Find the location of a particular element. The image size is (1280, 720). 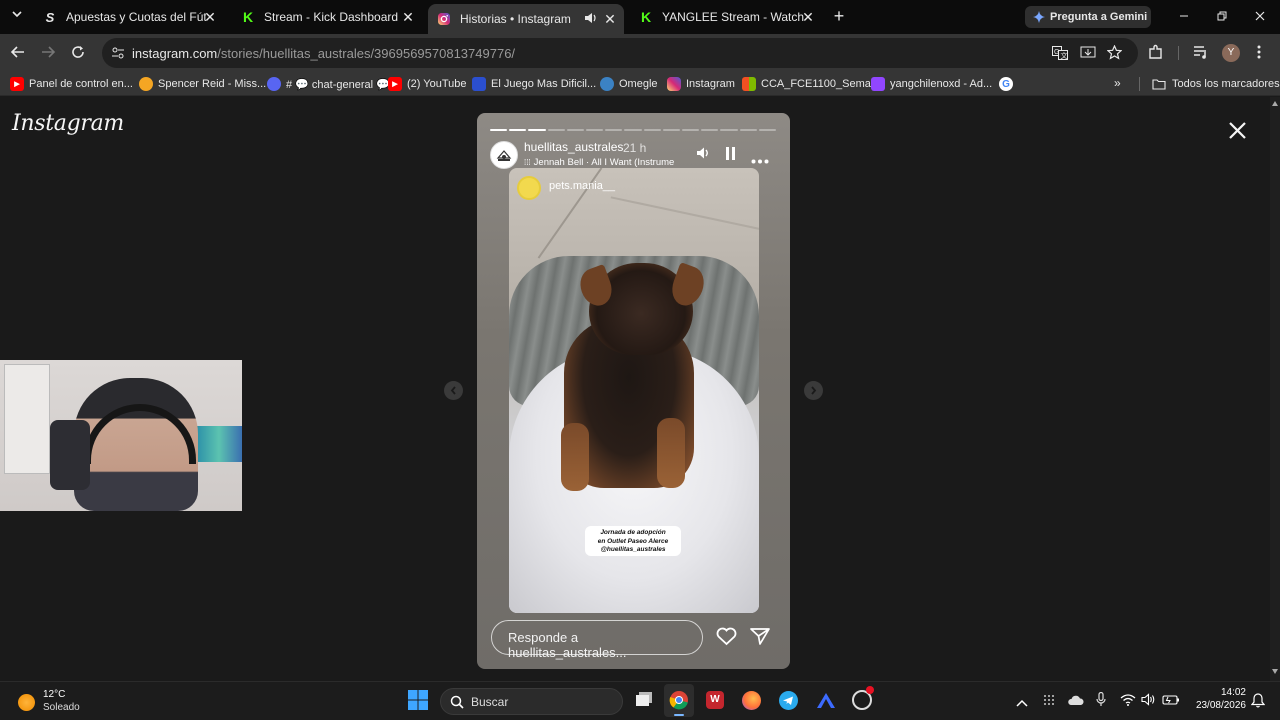

firefox-taskbar-button is located at coordinates (751, 700).